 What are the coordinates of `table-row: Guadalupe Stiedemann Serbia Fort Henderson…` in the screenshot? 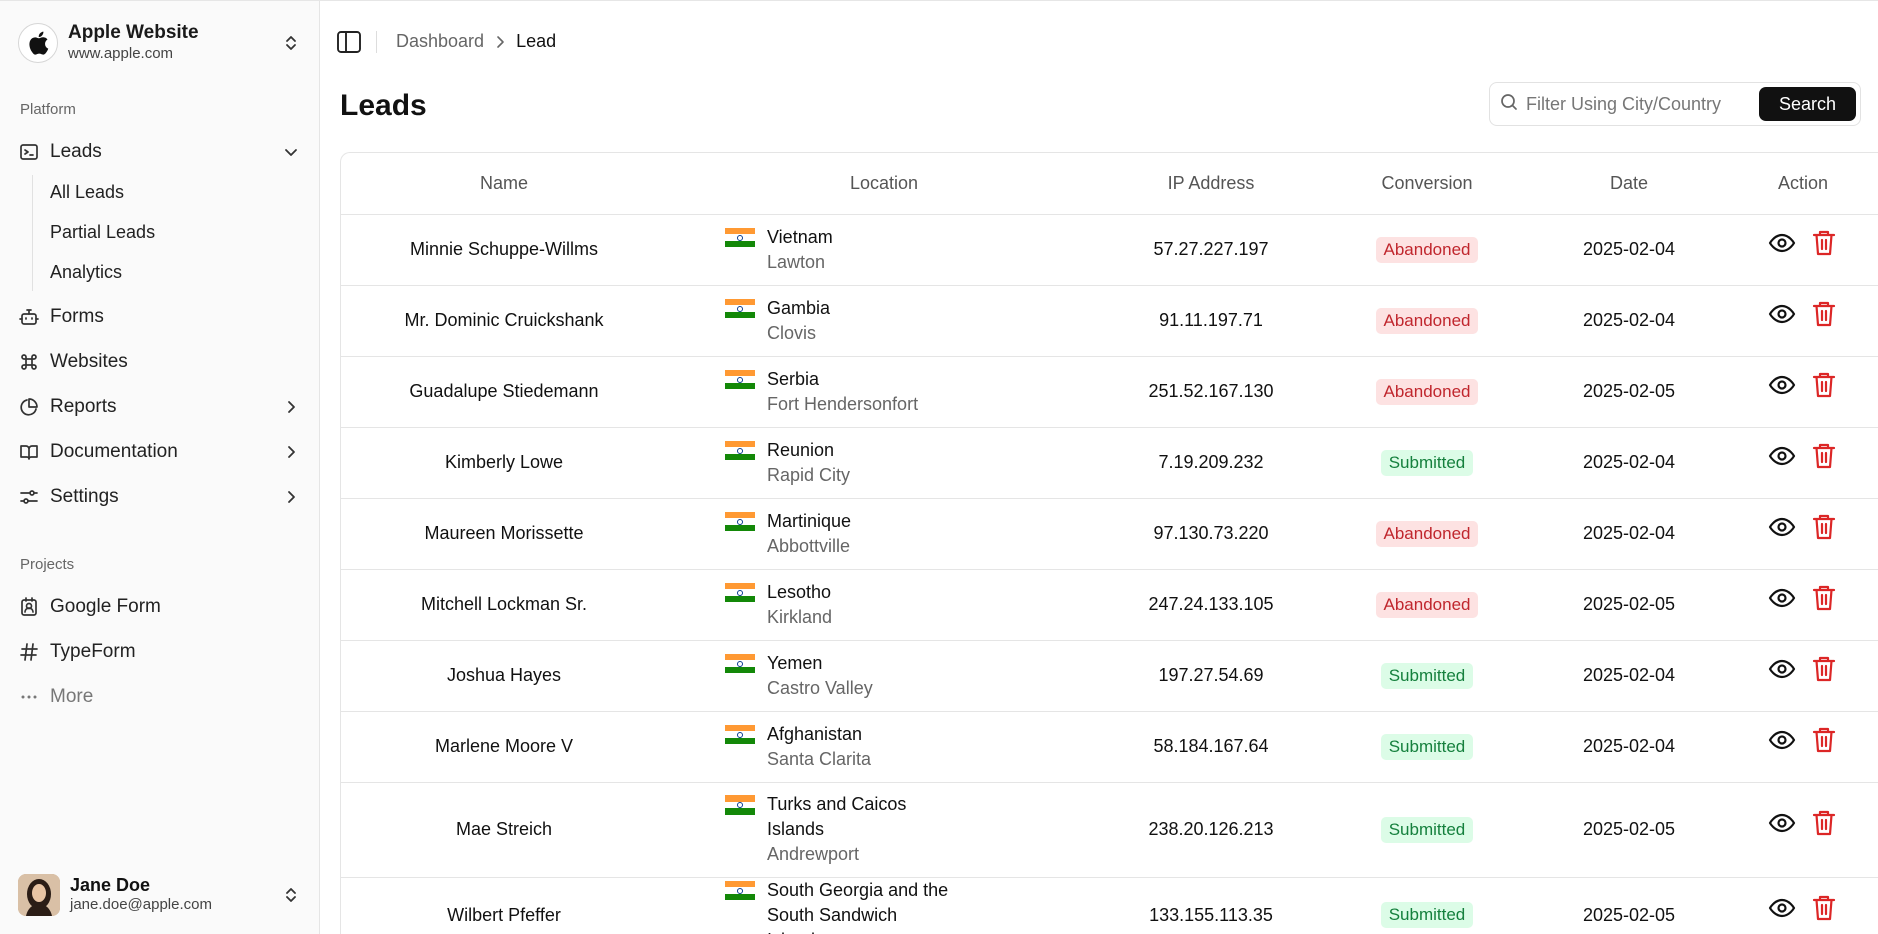 It's located at (1109, 392).